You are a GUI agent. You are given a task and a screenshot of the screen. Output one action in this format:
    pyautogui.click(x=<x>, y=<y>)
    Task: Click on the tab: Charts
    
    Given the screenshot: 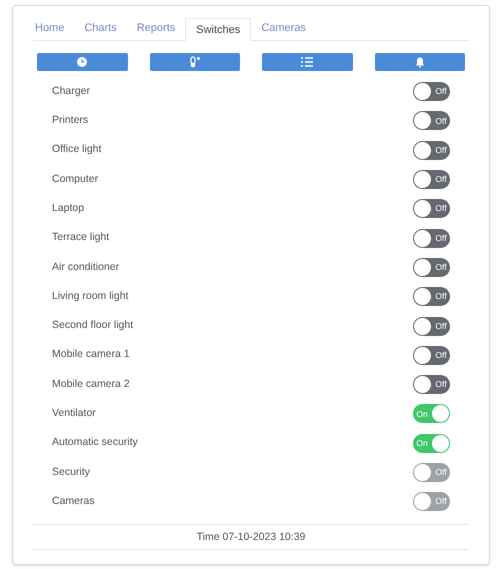 What is the action you would take?
    pyautogui.click(x=100, y=28)
    